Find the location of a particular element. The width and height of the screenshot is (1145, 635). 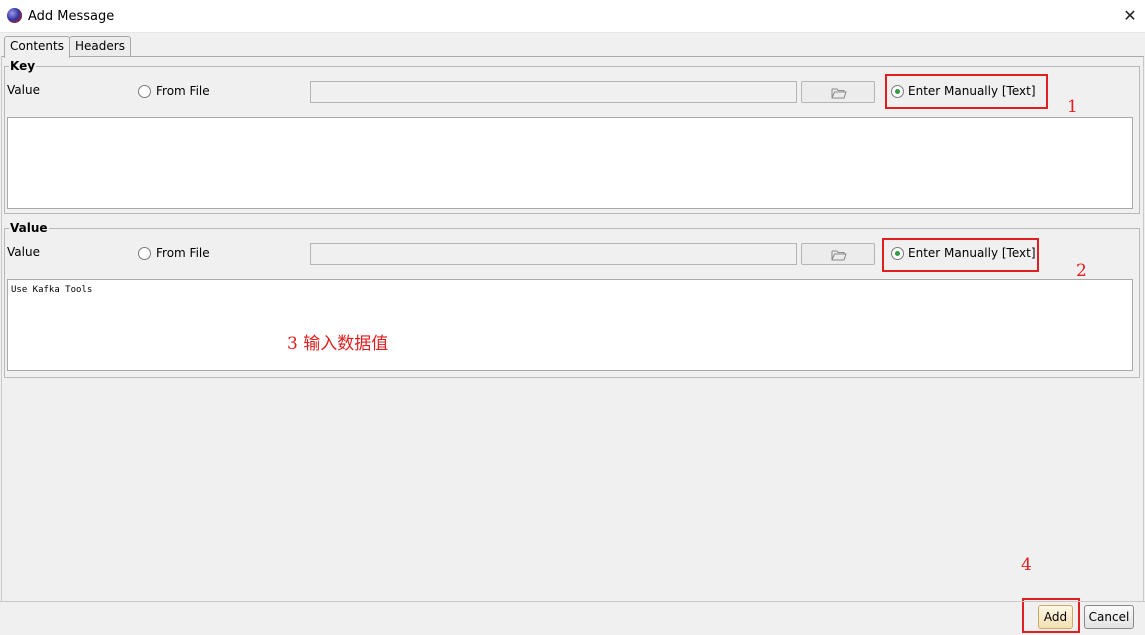

value-file-path-field is located at coordinates (553, 254).